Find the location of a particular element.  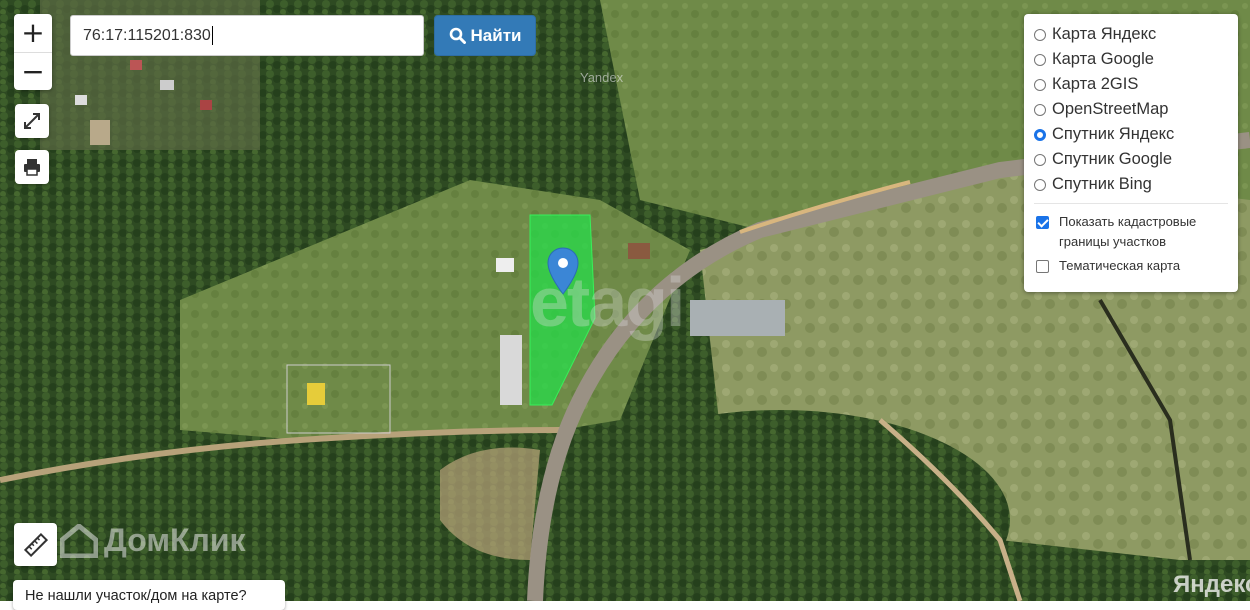

radio-bing-satellite is located at coordinates (1040, 184).